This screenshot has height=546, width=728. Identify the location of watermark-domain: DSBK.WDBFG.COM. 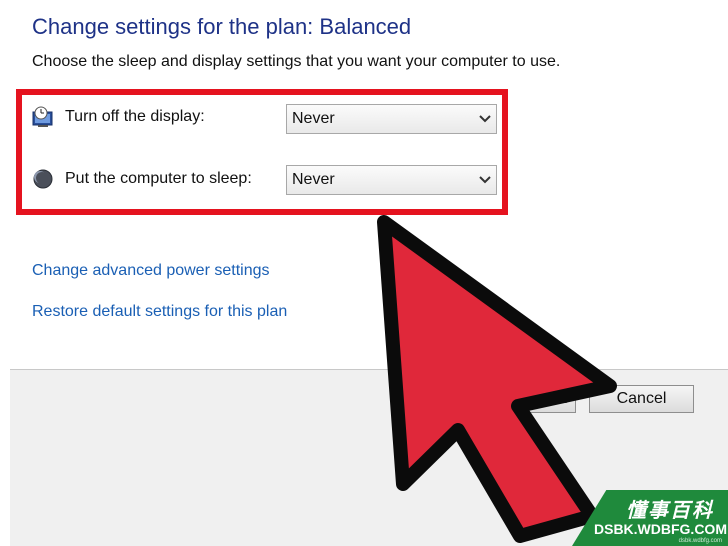
(660, 529).